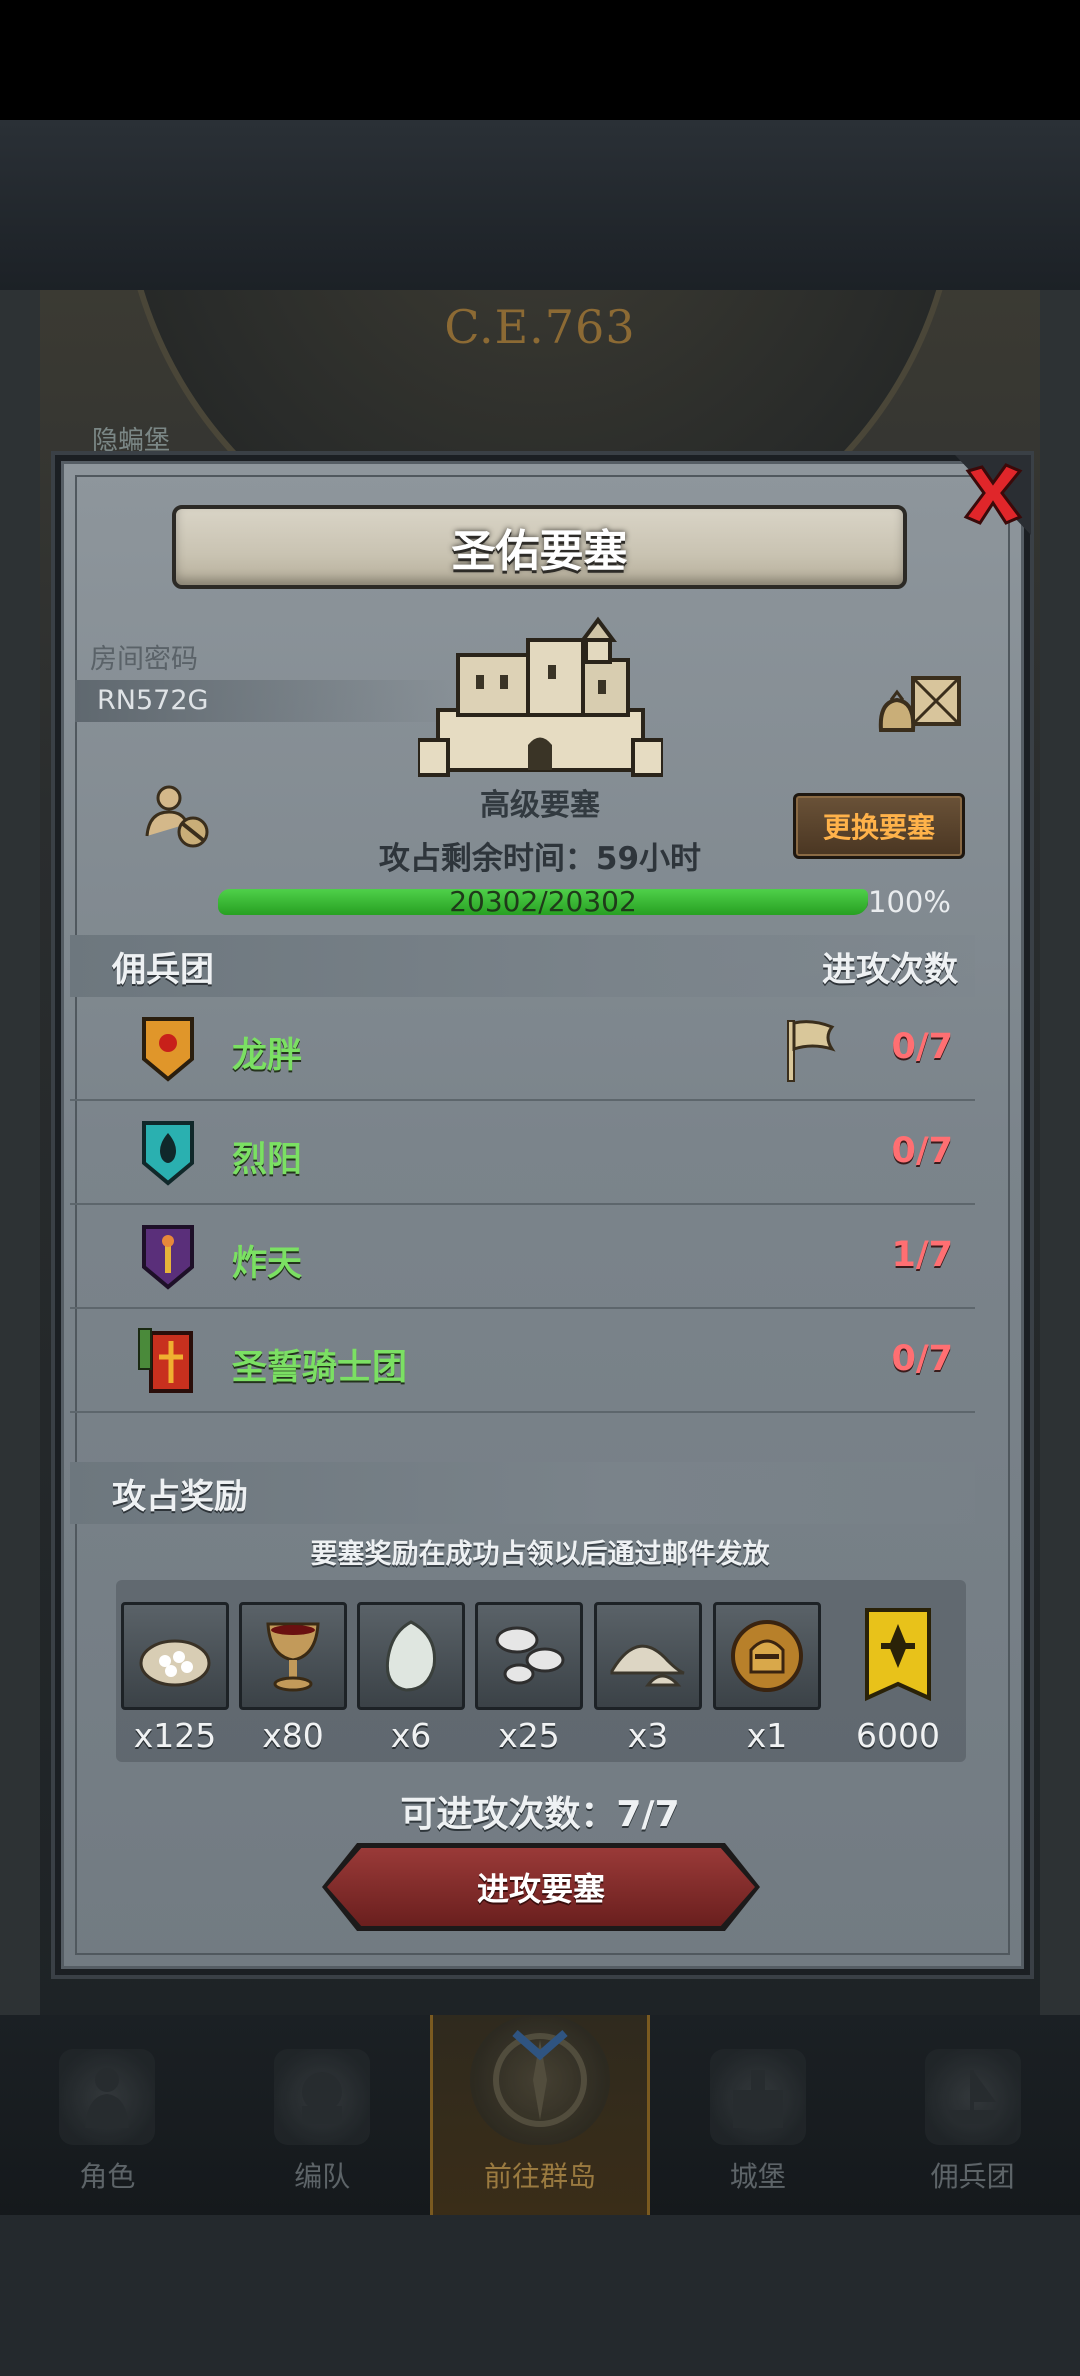 The image size is (1080, 2376). I want to click on mercenary-name: 烈阳, so click(267, 1160).